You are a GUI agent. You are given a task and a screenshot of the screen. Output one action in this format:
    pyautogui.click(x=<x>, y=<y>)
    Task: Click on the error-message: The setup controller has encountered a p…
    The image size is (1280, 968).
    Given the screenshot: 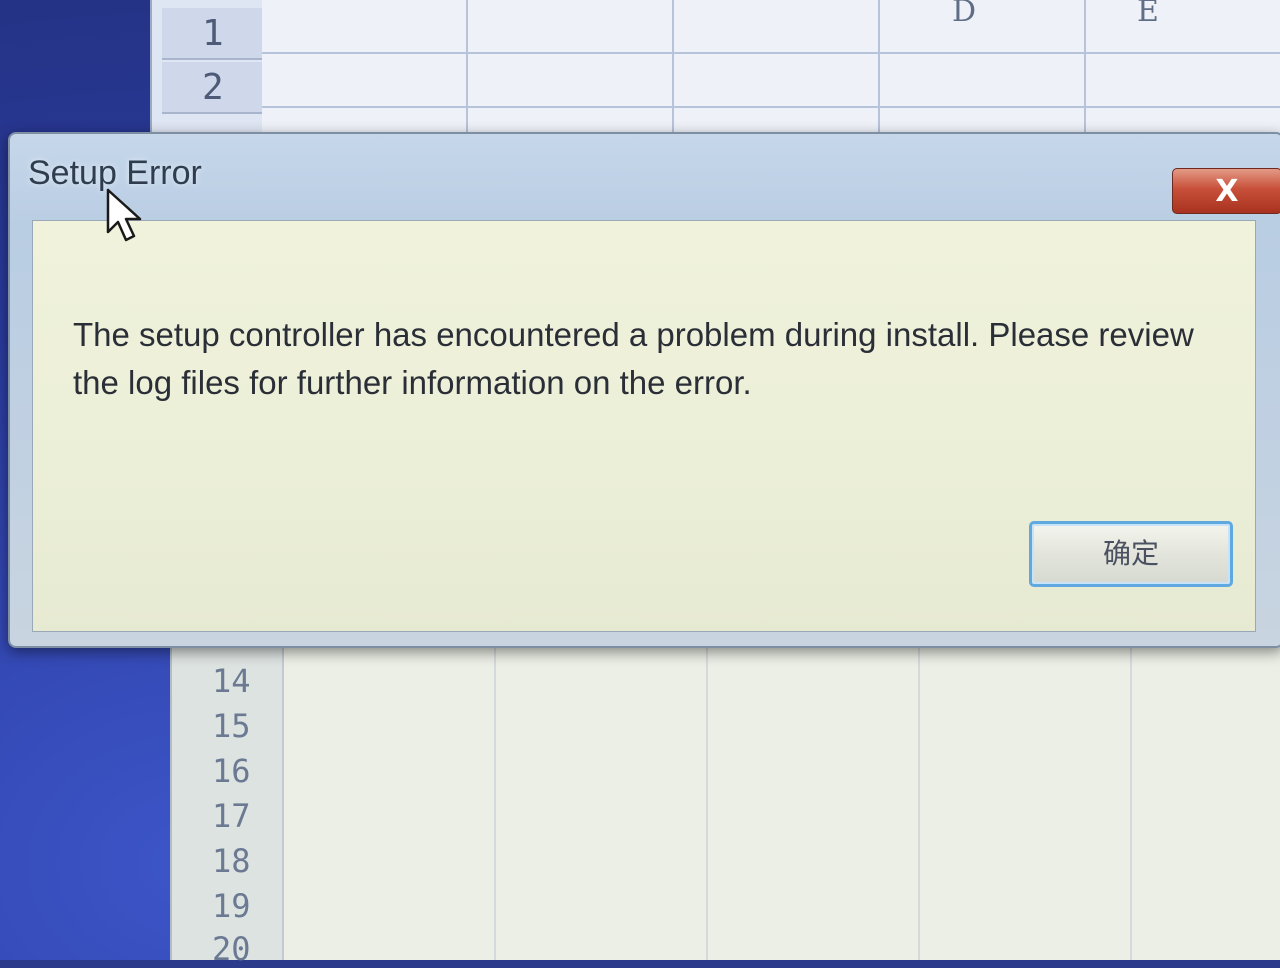 What is the action you would take?
    pyautogui.click(x=633, y=358)
    